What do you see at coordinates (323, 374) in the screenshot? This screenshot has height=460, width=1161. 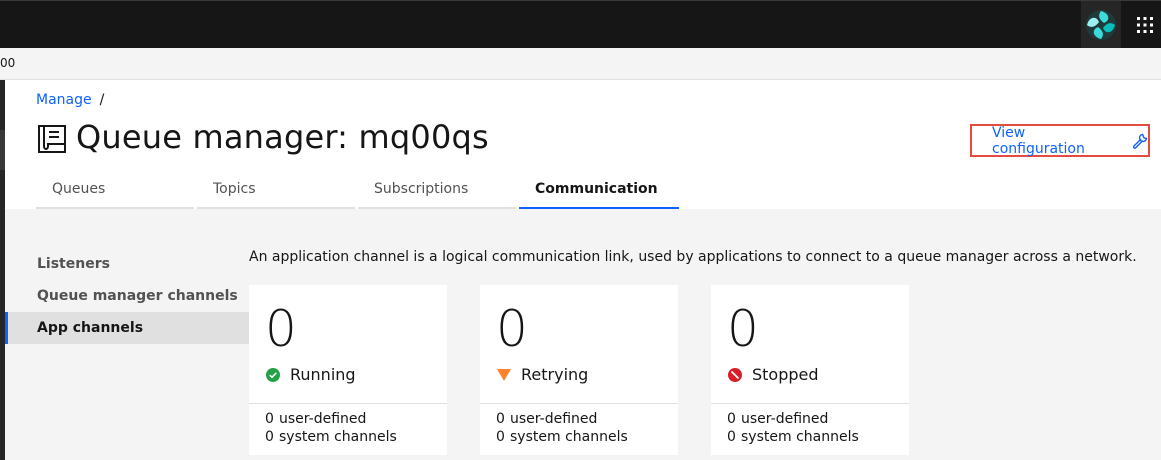 I see `status-label: Running` at bounding box center [323, 374].